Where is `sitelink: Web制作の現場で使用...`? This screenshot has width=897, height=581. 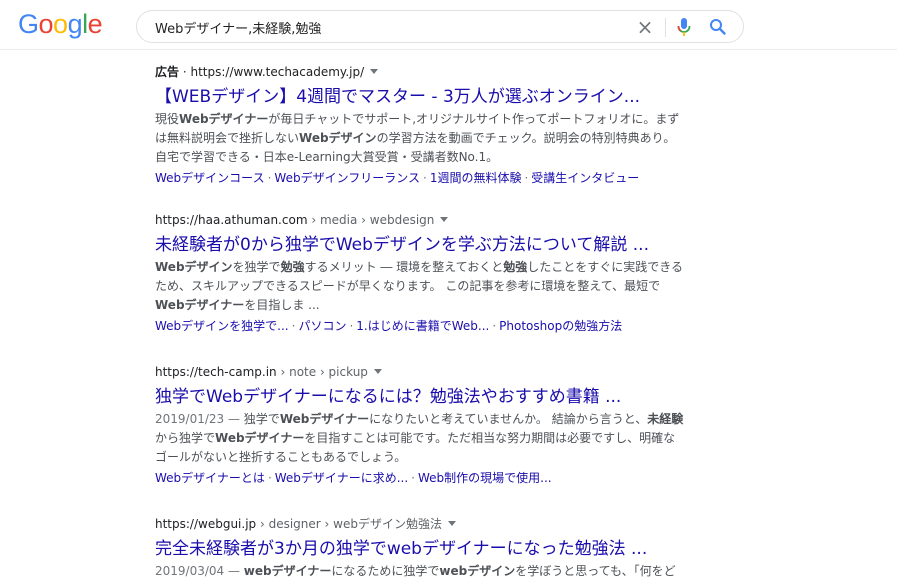
sitelink: Web制作の現場で使用... is located at coordinates (485, 478).